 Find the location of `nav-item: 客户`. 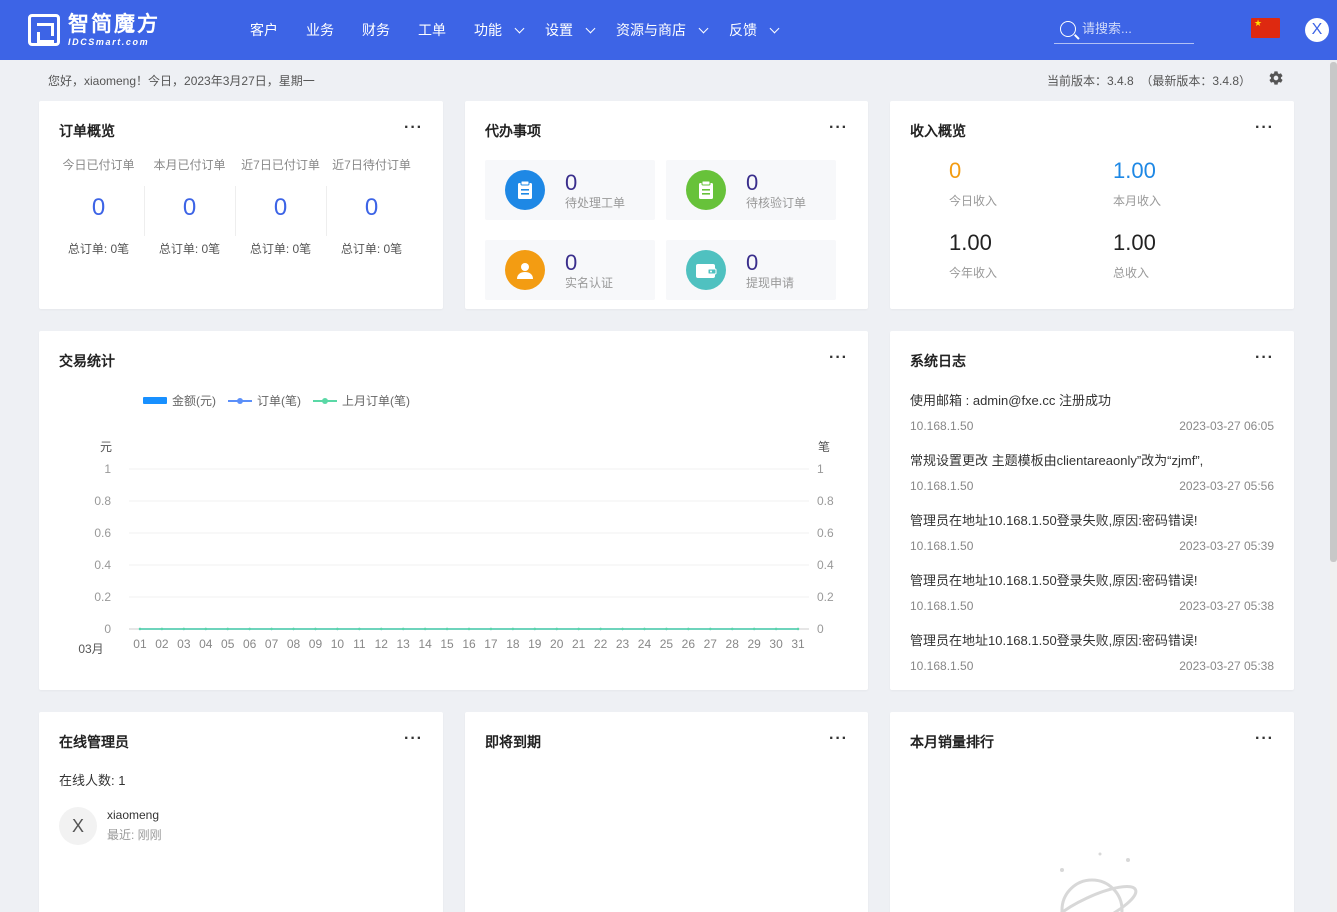

nav-item: 客户 is located at coordinates (264, 30).